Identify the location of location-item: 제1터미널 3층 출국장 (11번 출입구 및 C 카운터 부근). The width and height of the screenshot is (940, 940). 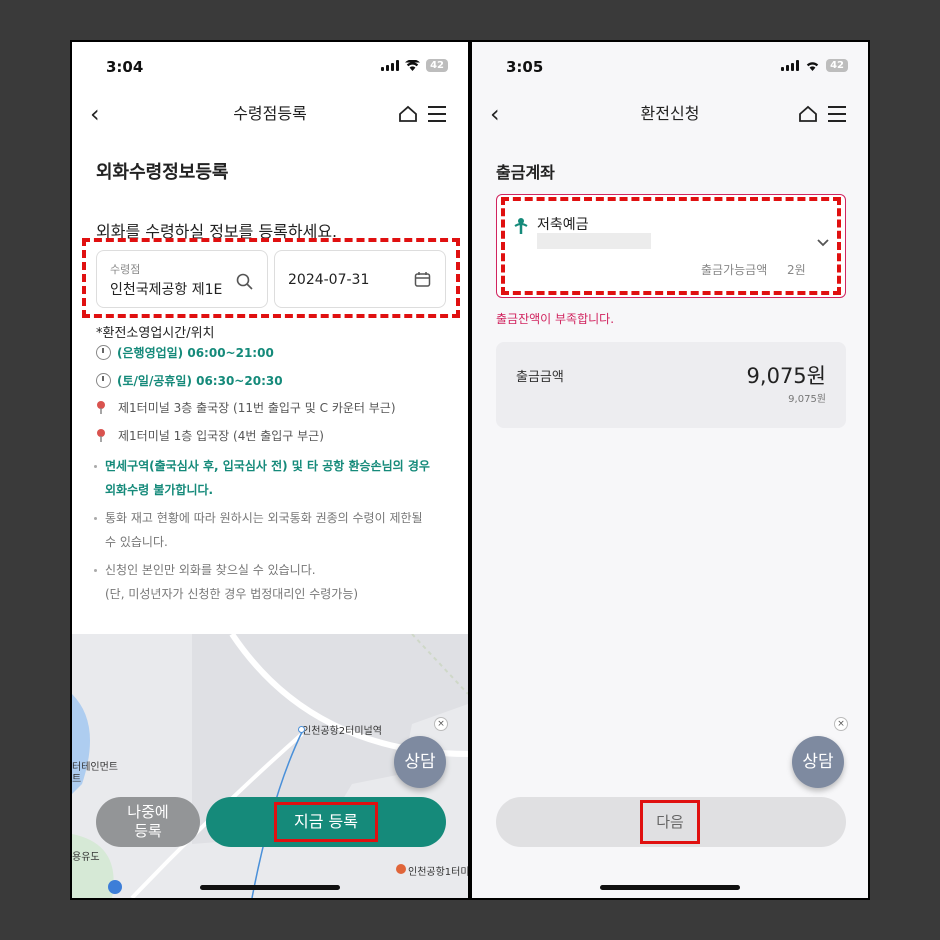
(246, 407).